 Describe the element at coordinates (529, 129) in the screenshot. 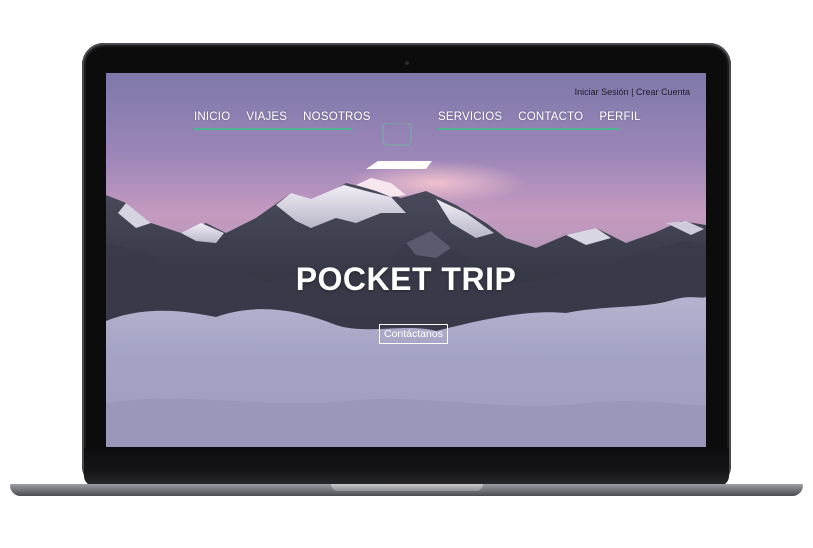

I see `nav-right-underline` at that location.